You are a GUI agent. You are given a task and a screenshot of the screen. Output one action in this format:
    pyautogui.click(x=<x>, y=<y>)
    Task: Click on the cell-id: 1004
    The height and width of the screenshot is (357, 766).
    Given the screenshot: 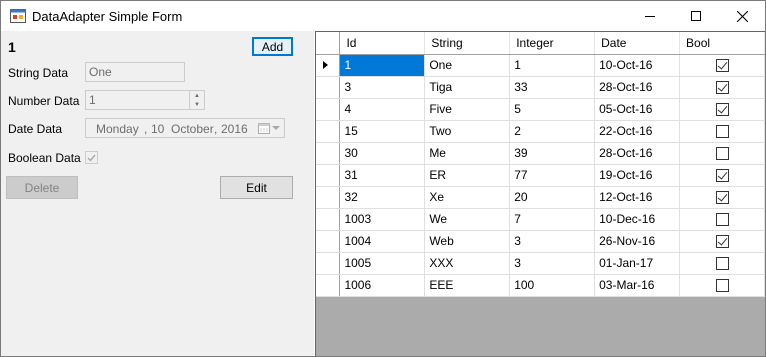 What is the action you would take?
    pyautogui.click(x=382, y=241)
    